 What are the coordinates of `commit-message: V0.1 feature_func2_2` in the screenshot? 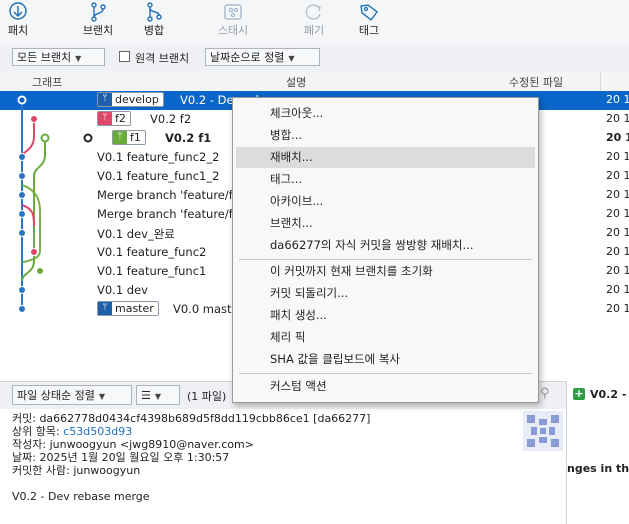 It's located at (158, 157).